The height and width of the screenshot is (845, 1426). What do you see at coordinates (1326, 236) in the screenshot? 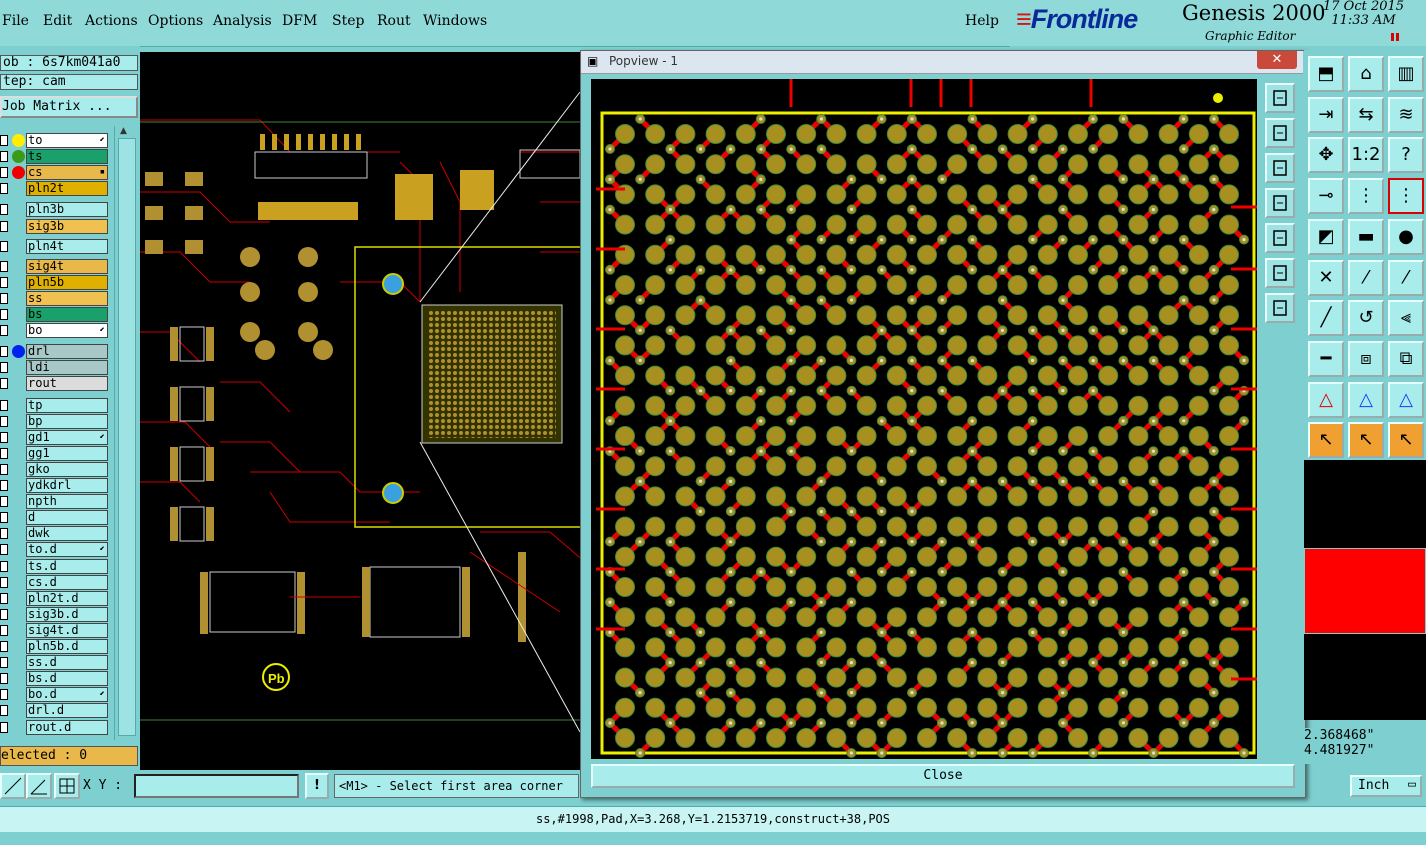
I see `measure-icon: ◩` at bounding box center [1326, 236].